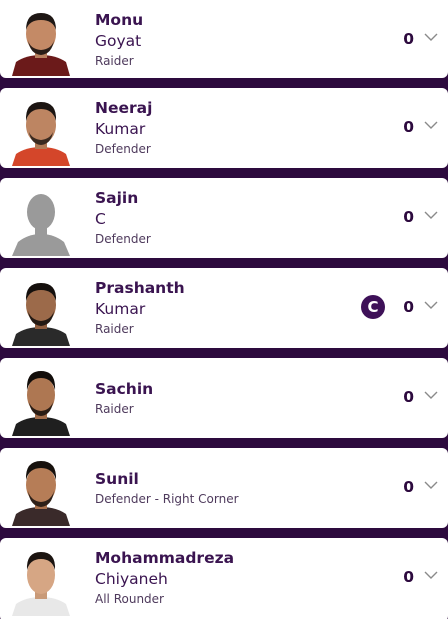 This screenshot has width=448, height=619. Describe the element at coordinates (224, 218) in the screenshot. I see `player-card-sajin-c: Sajin C Defender 0` at that location.